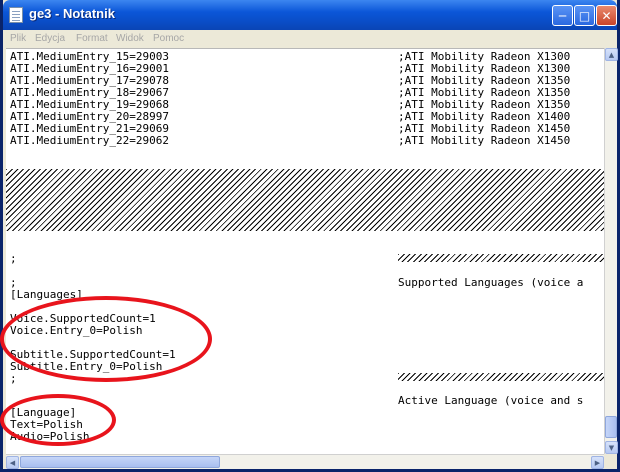 The height and width of the screenshot is (472, 620). What do you see at coordinates (310, 15) in the screenshot?
I see `title-bar: ge3 - Notatnik ─ □ ✕` at bounding box center [310, 15].